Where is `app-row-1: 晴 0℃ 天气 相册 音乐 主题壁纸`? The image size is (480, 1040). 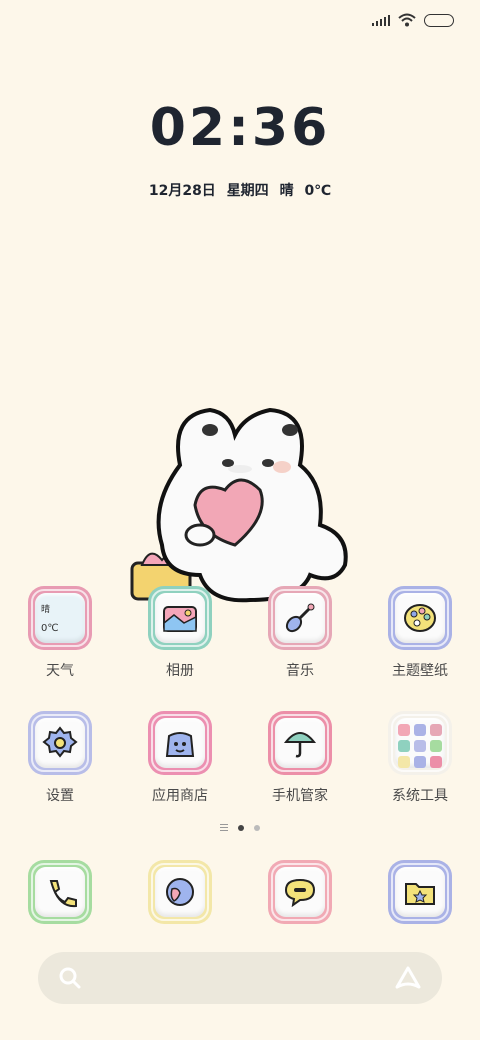 app-row-1: 晴 0℃ 天气 相册 音乐 主题壁纸 is located at coordinates (240, 633).